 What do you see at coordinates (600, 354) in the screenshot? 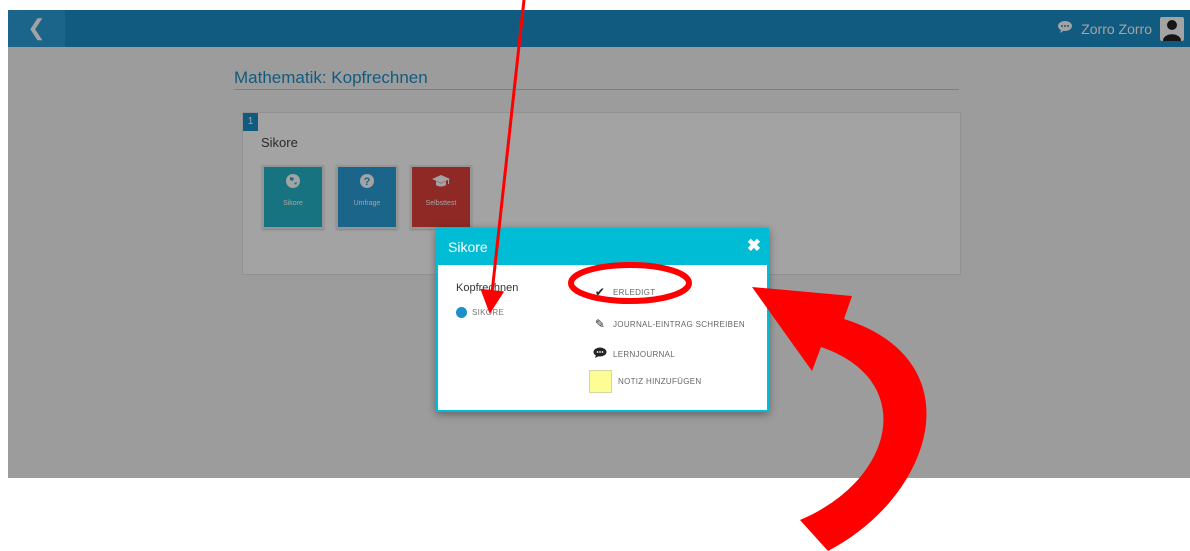
I see `comment-icon` at bounding box center [600, 354].